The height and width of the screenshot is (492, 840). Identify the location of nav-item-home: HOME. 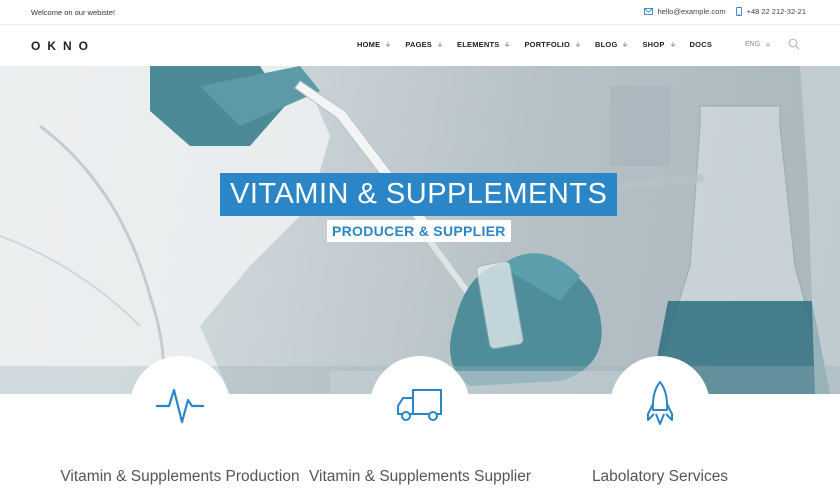
(374, 44).